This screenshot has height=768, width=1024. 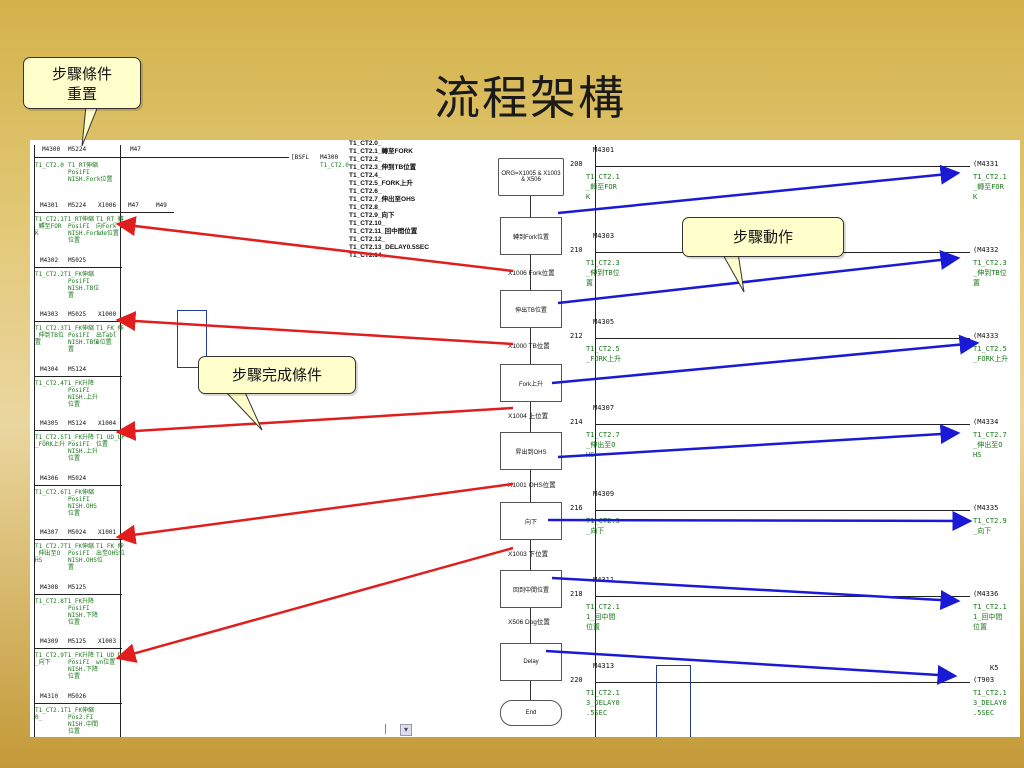 What do you see at coordinates (763, 237) in the screenshot?
I see `callout-step-action: 步驟動作` at bounding box center [763, 237].